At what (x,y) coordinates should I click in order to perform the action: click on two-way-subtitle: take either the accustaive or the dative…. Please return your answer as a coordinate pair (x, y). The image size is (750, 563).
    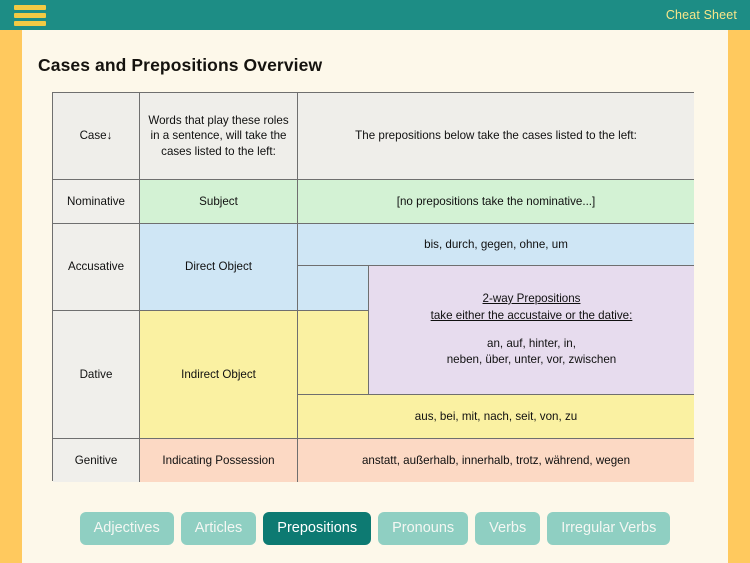
    Looking at the image, I should click on (531, 315).